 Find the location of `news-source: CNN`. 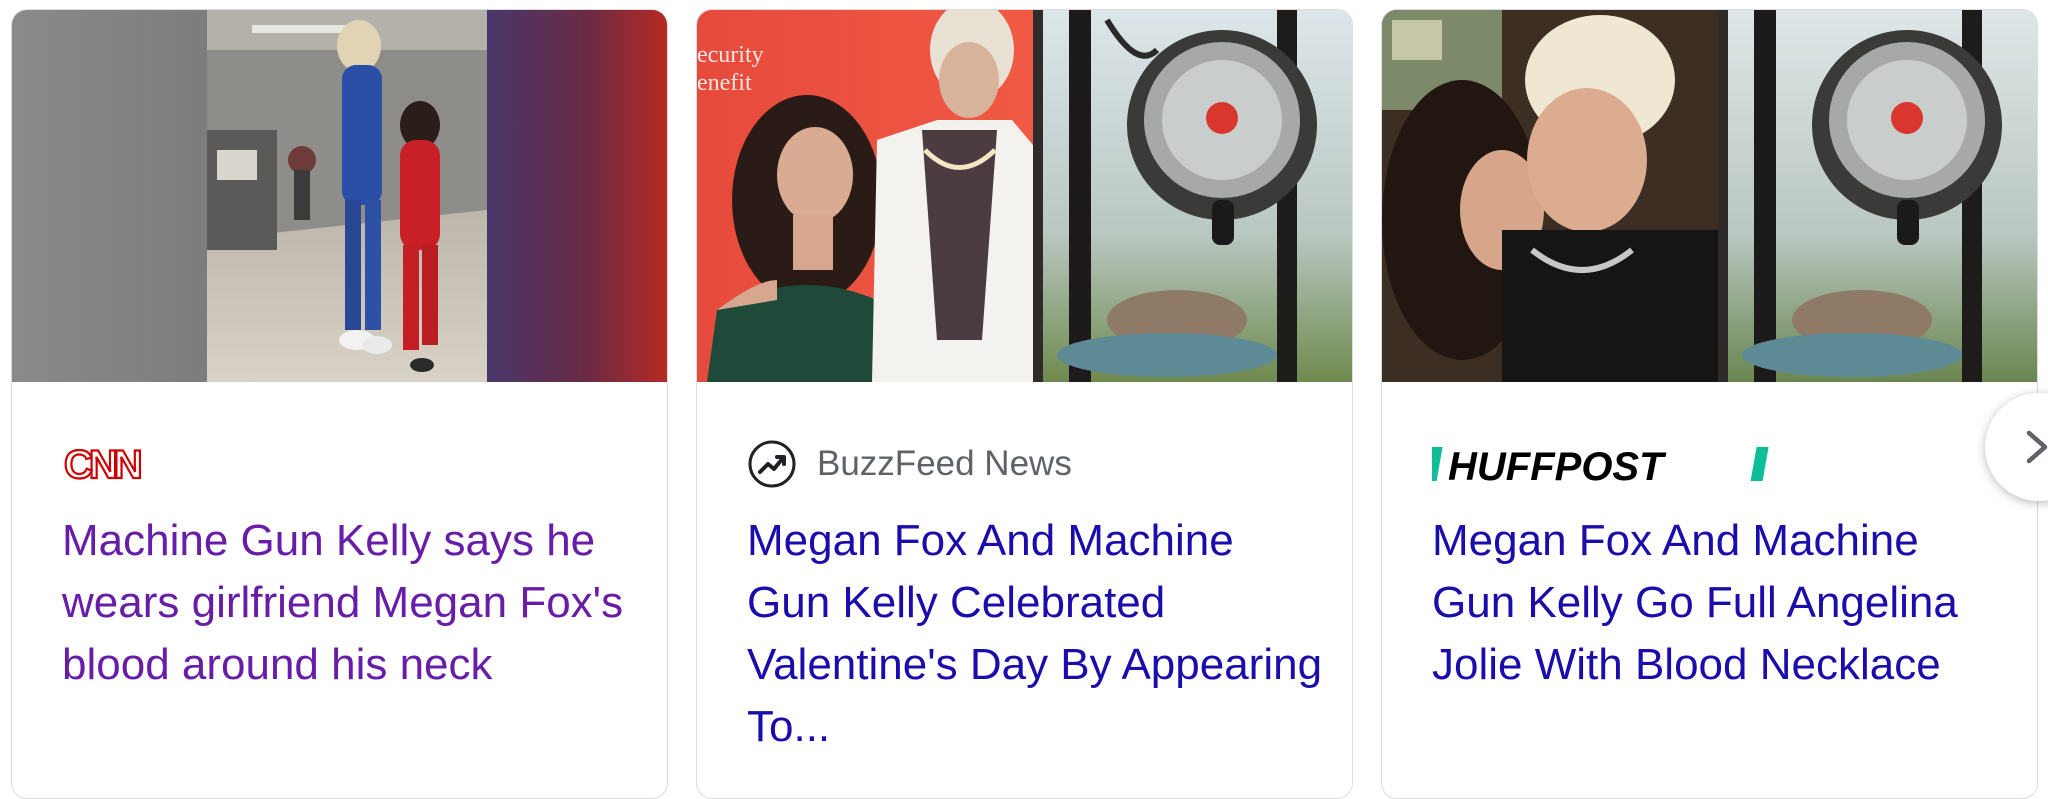

news-source: CNN is located at coordinates (106, 464).